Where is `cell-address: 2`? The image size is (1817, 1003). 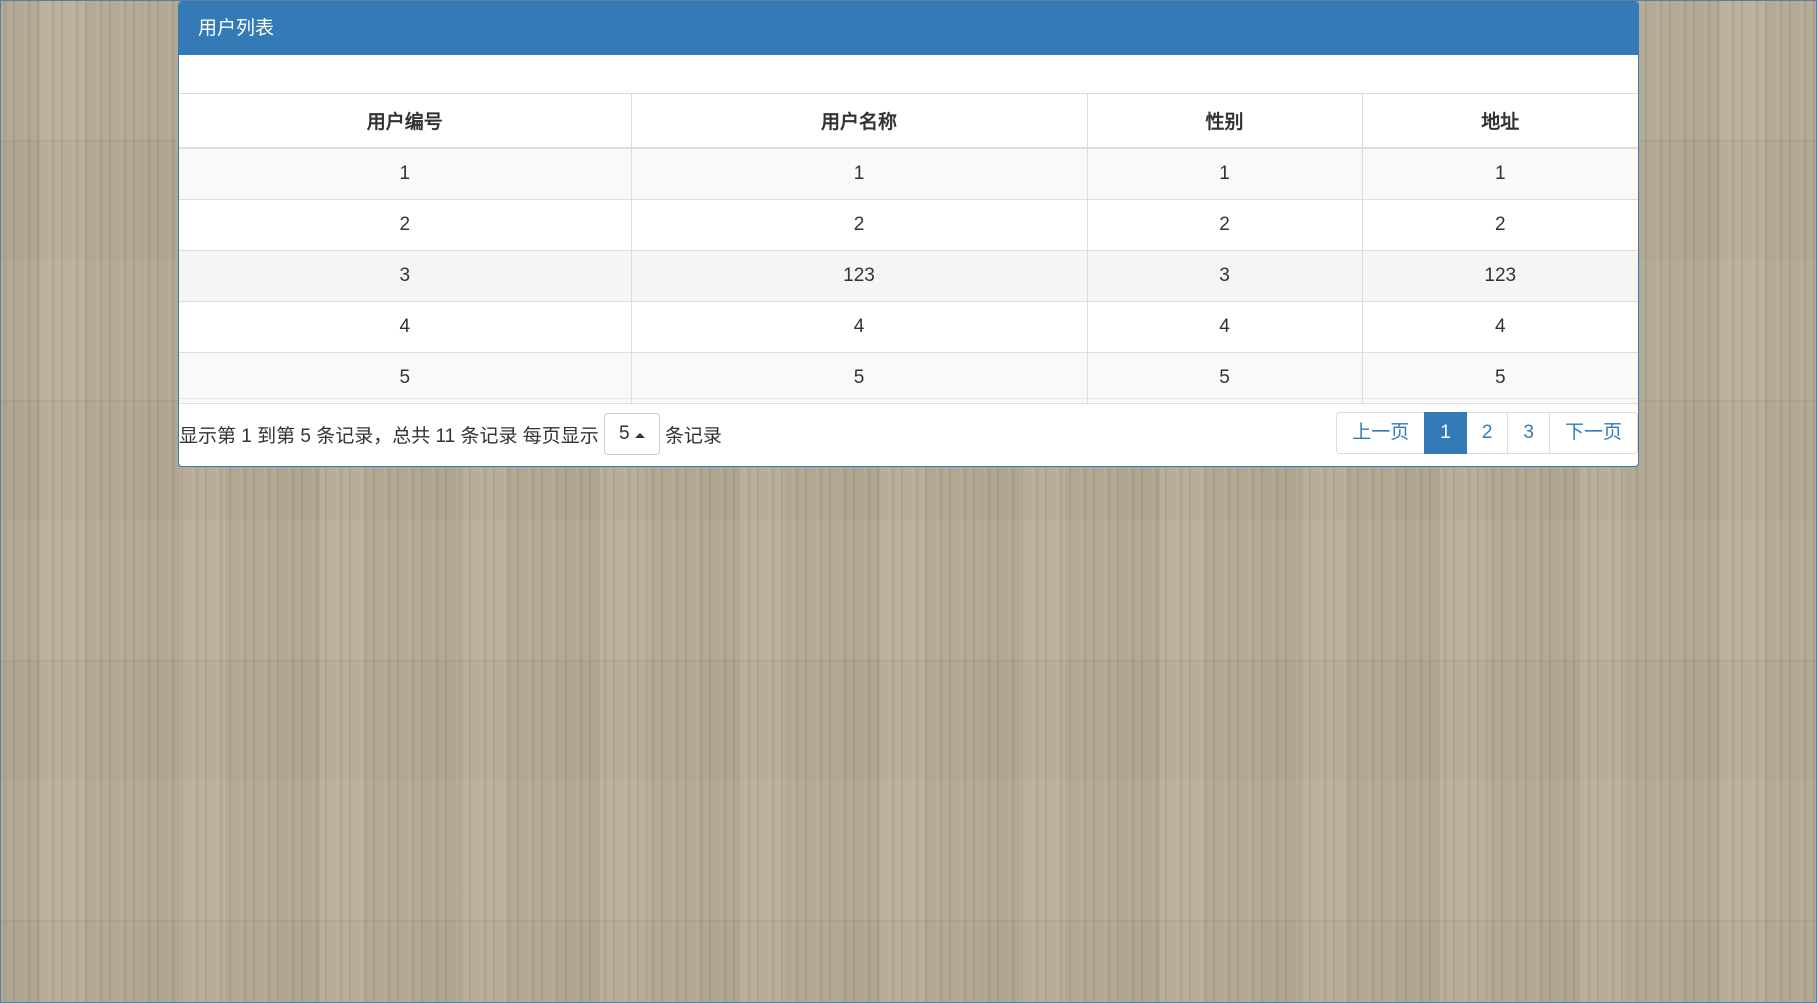
cell-address: 2 is located at coordinates (1499, 225).